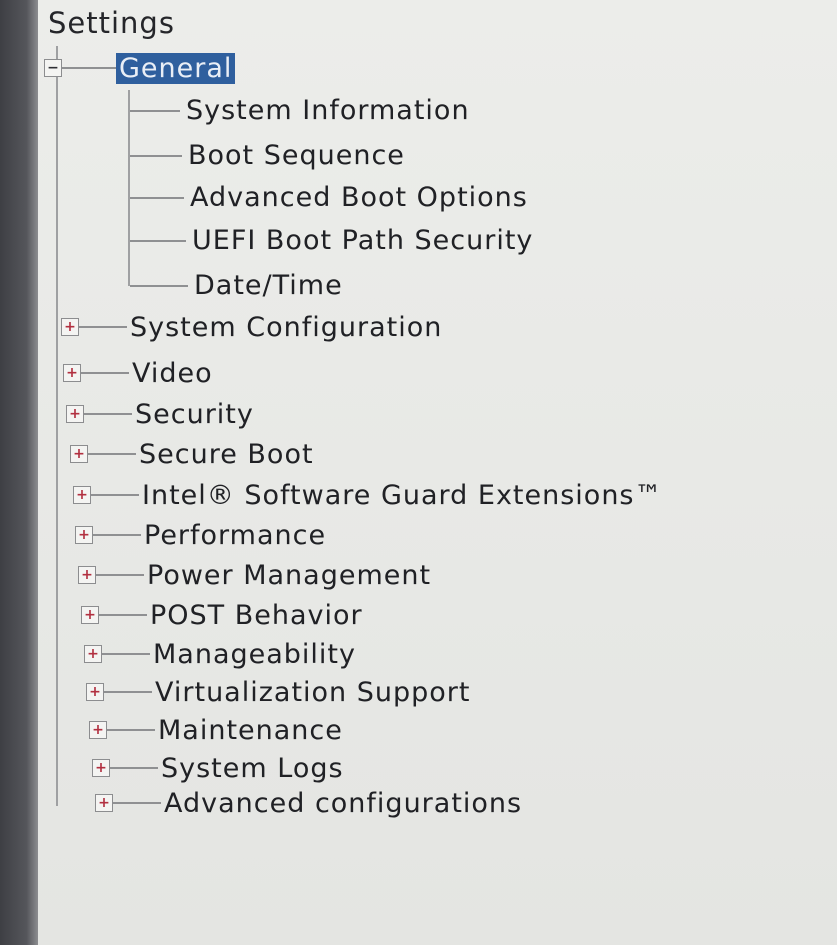 The image size is (837, 945). I want to click on tree-node-general: − General, so click(140, 68).